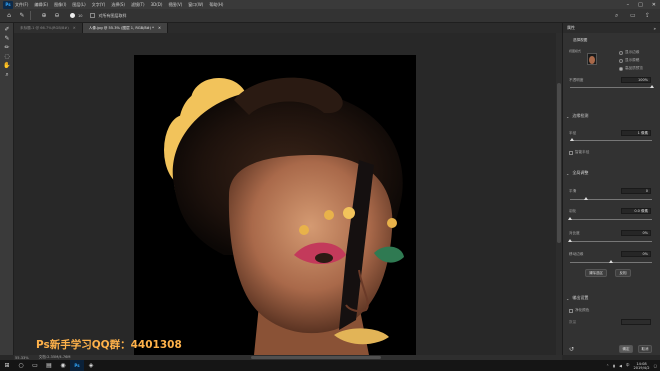 The width and height of the screenshot is (660, 371). What do you see at coordinates (7, 38) in the screenshot?
I see `refine-edge-brush-icon: ✎` at bounding box center [7, 38].